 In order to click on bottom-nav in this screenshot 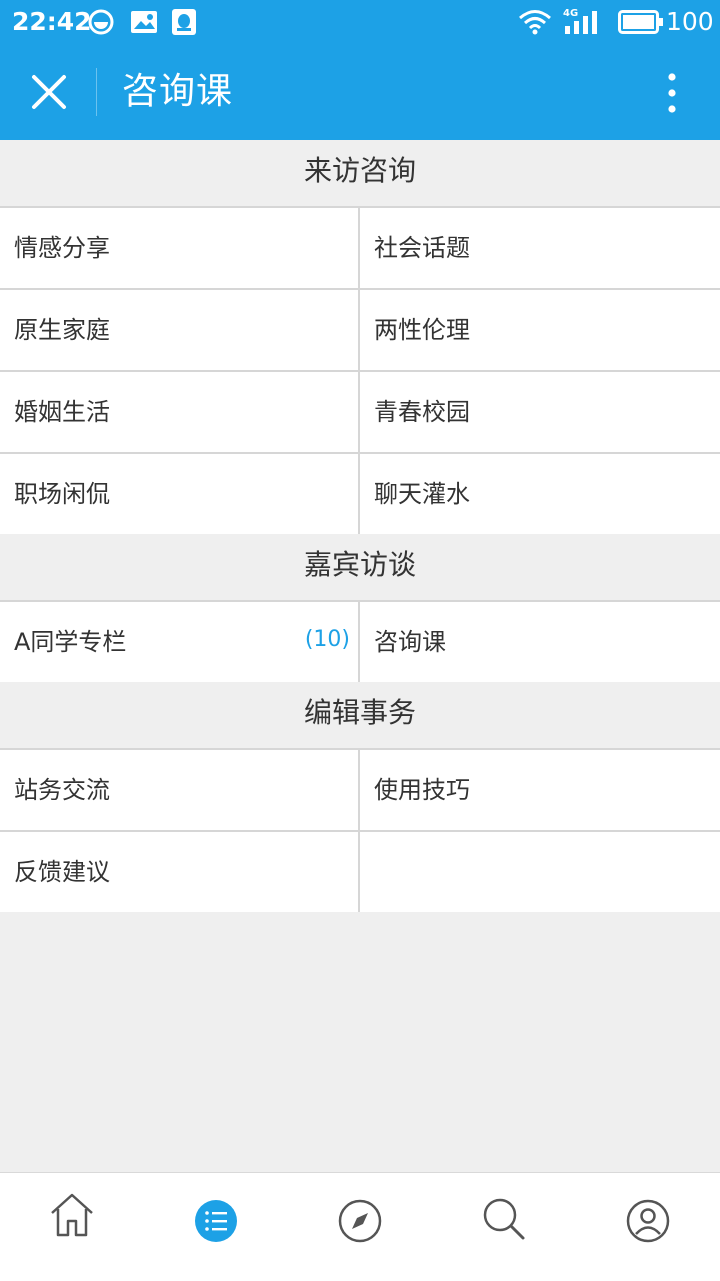, I will do `click(360, 1226)`.